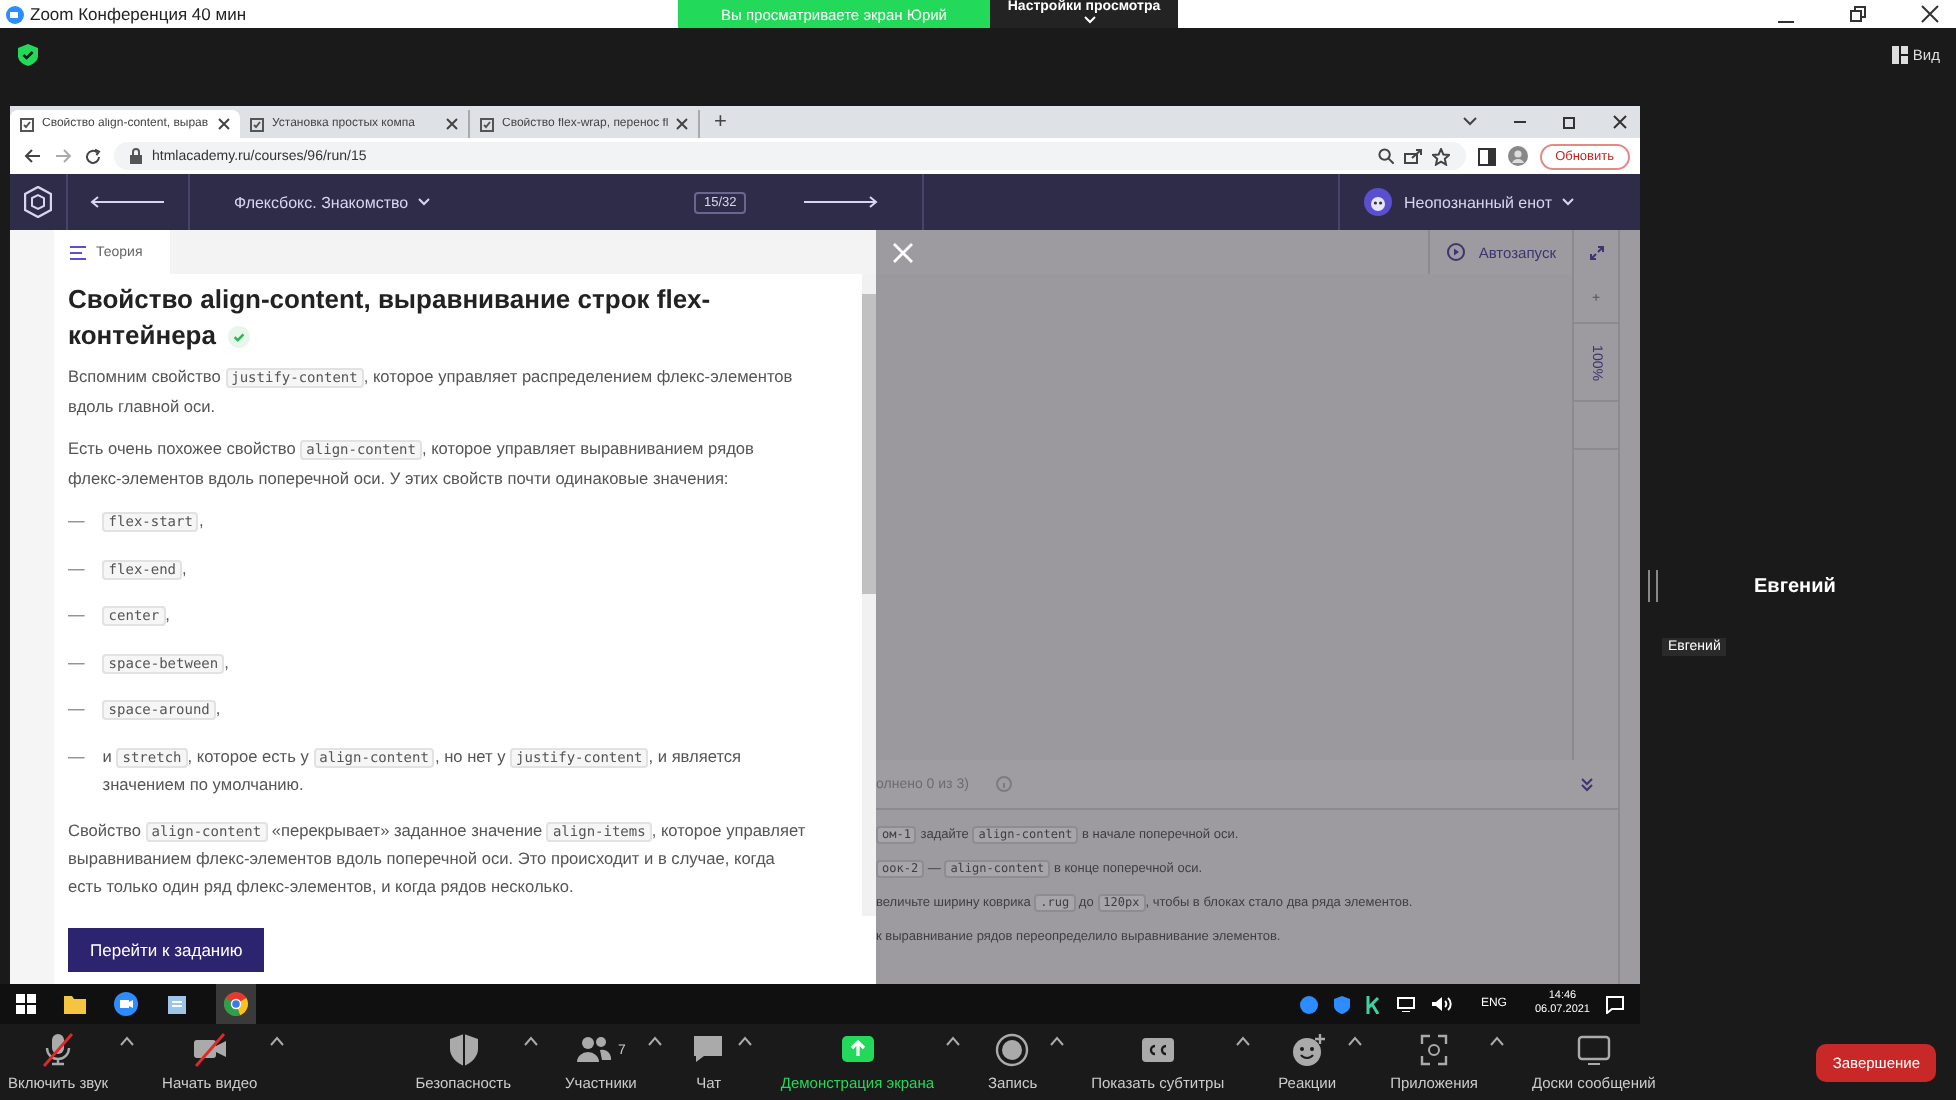  I want to click on course-dropdown: Флексбокс. Знакомство, so click(332, 202).